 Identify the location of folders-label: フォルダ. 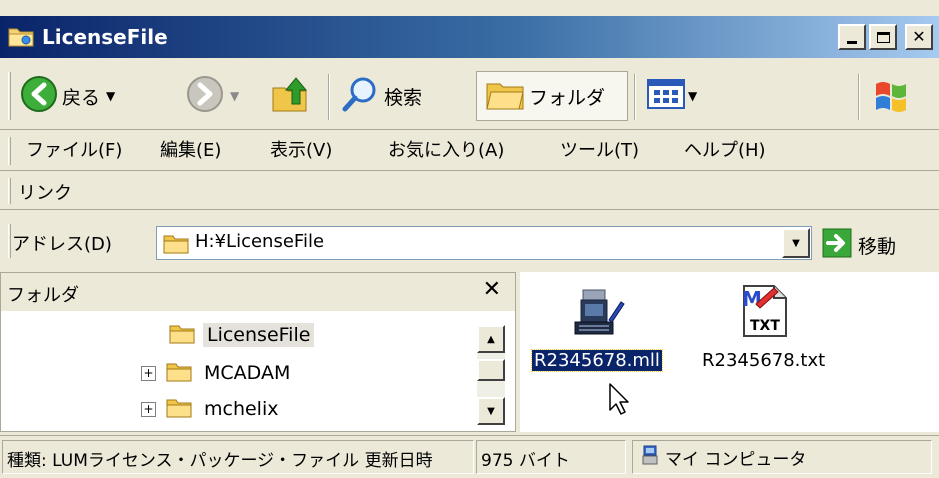
(567, 97).